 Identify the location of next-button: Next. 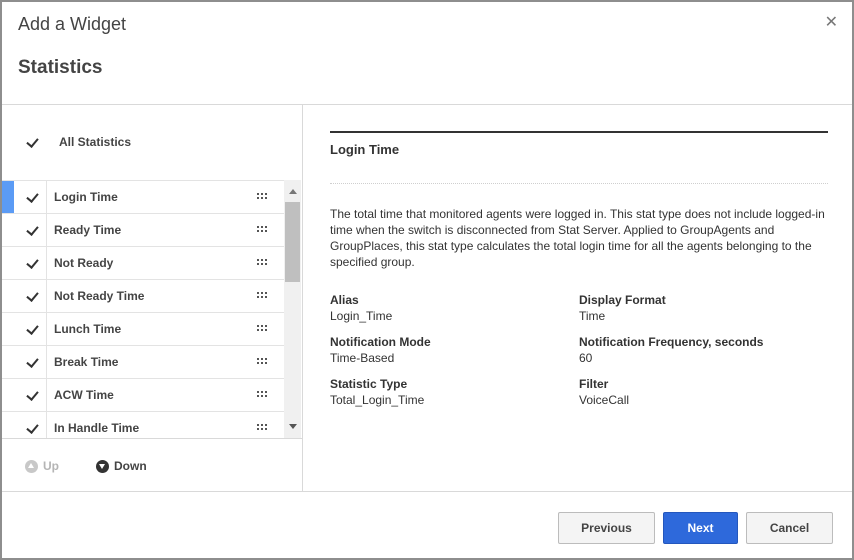
(700, 528).